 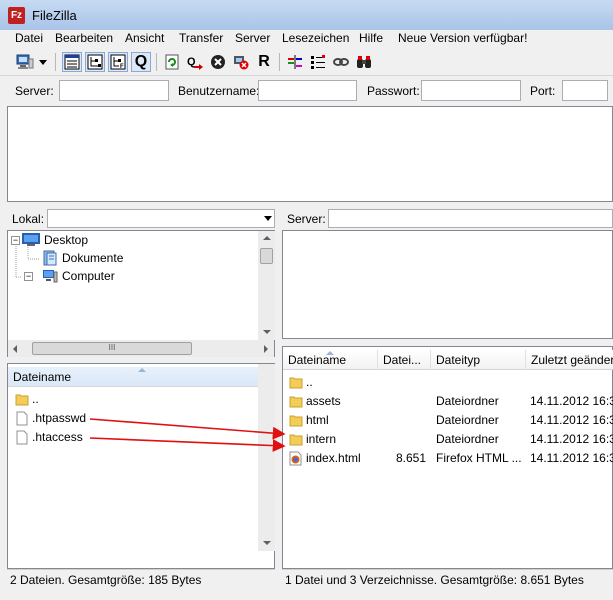 What do you see at coordinates (266, 457) in the screenshot?
I see `local-list-vscroll` at bounding box center [266, 457].